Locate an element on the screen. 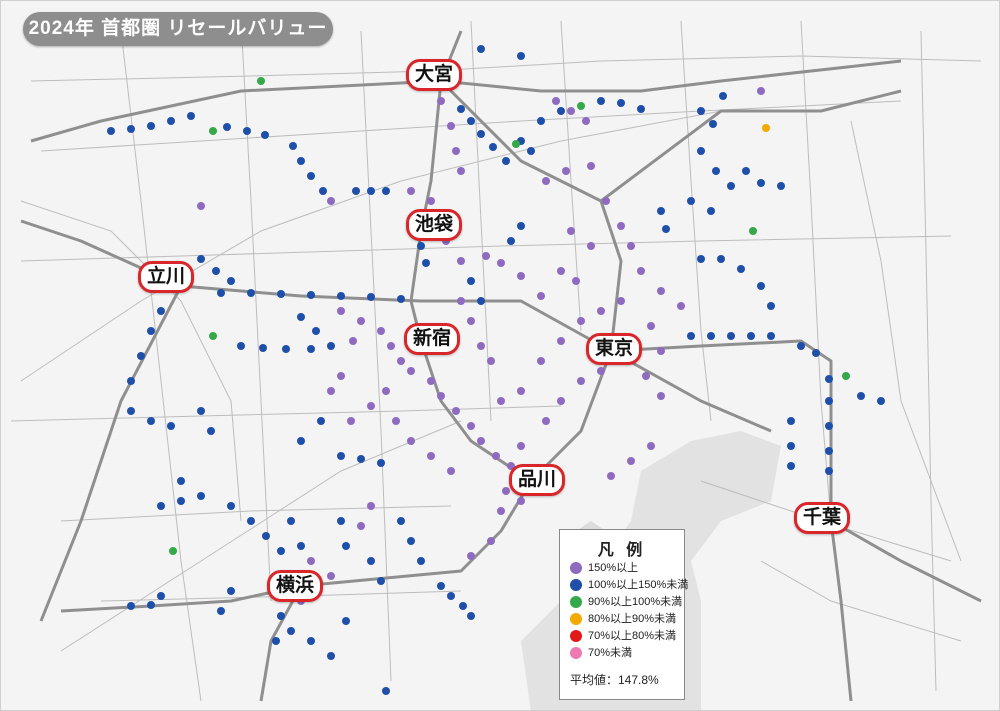 This screenshot has width=1000, height=711. legend-label: 70%未満 is located at coordinates (610, 653).